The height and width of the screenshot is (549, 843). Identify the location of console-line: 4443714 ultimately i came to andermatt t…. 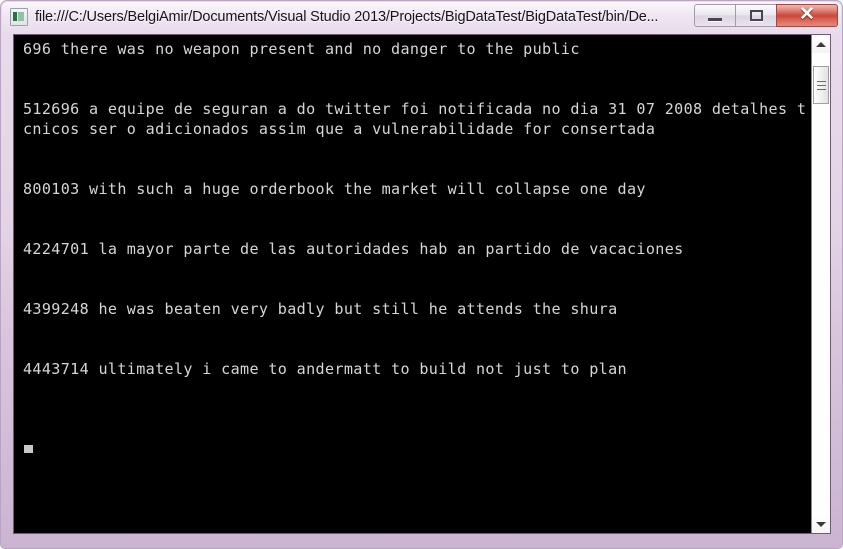
(325, 369).